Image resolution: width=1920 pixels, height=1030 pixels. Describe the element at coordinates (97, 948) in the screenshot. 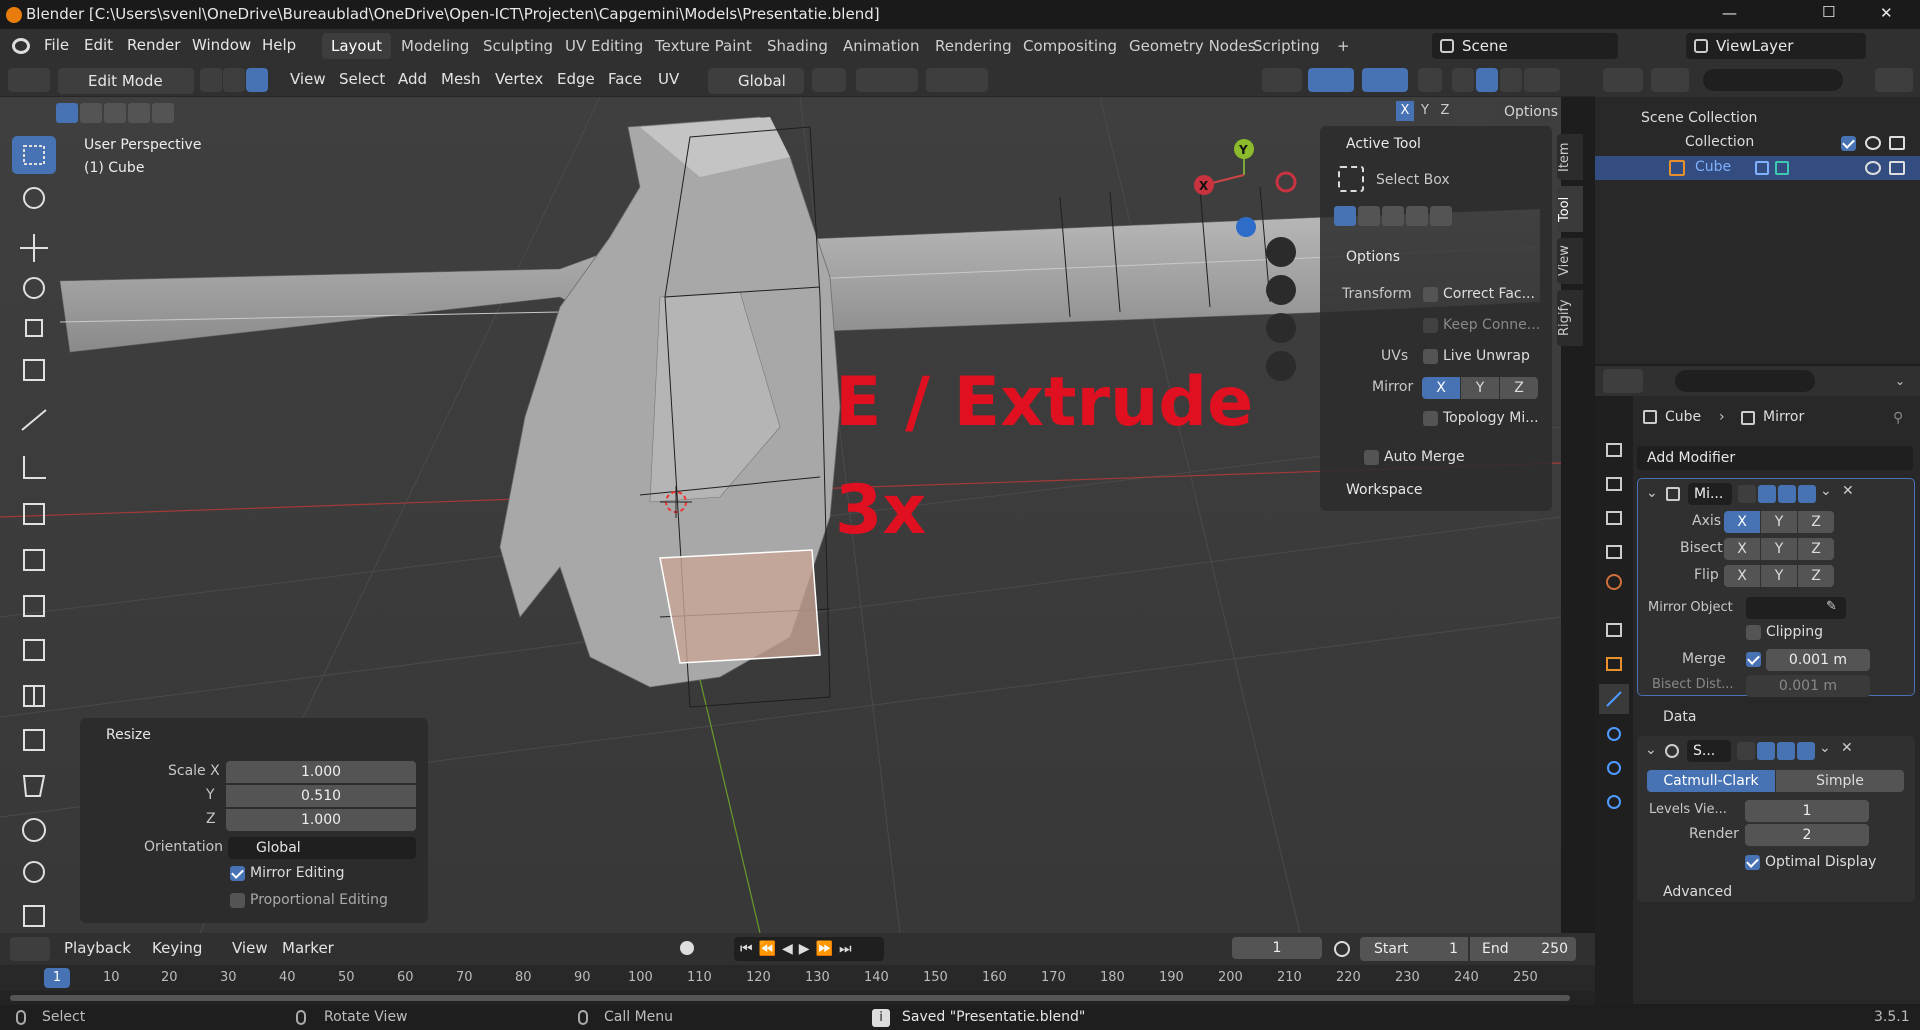

I see `playback-menu: Playback` at that location.